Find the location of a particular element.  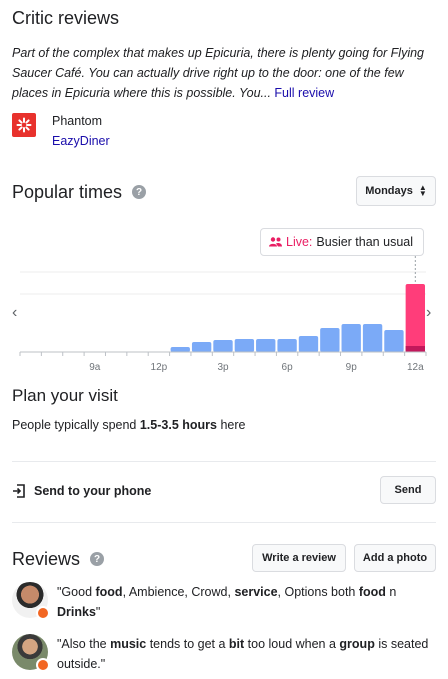

send-button: Send is located at coordinates (408, 490).